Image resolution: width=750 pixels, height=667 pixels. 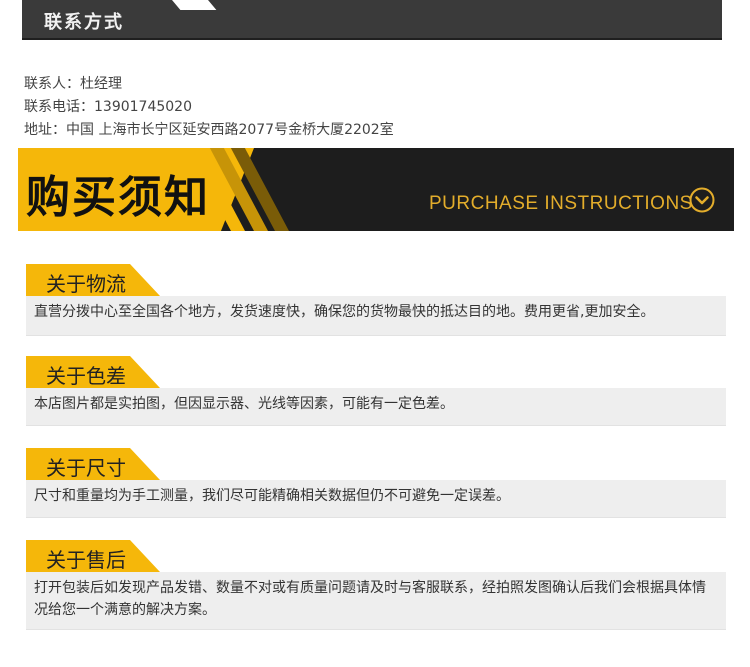 I want to click on contact-phone: 联系电话：13901745020, so click(x=108, y=107).